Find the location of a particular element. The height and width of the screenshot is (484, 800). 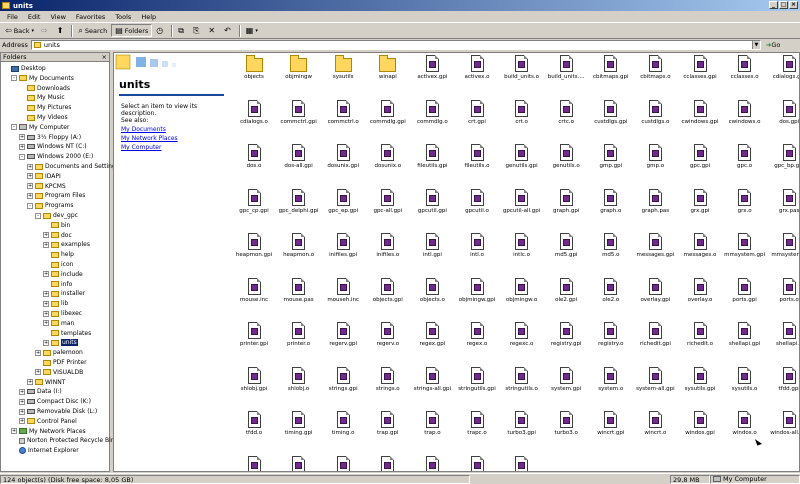

file-item: regex.o is located at coordinates (477, 334).